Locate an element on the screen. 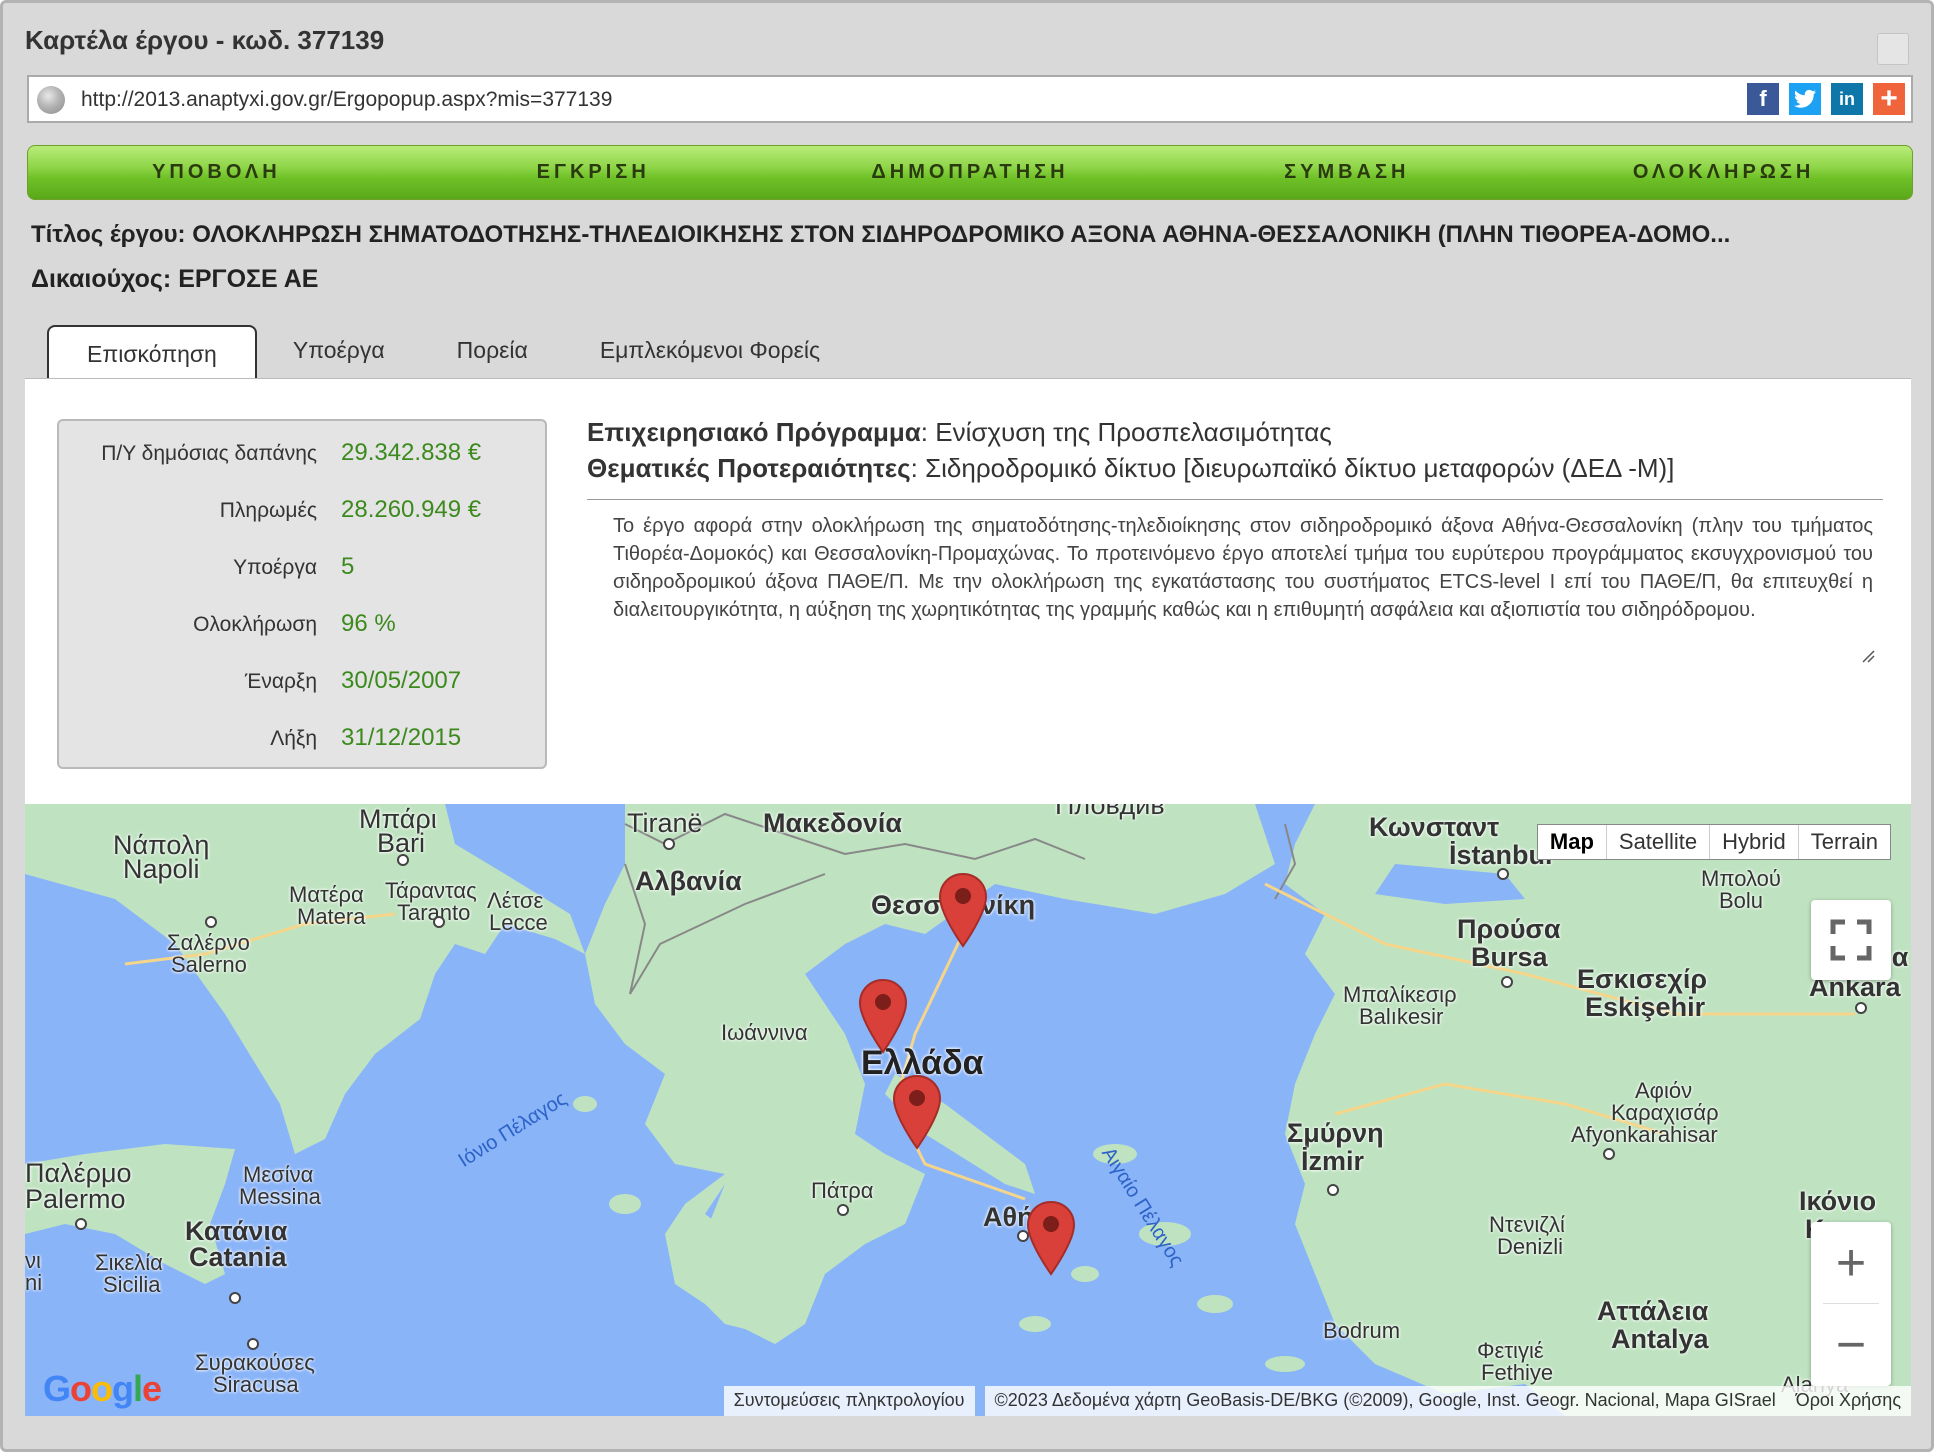 The height and width of the screenshot is (1452, 1934). map-marker-lamia is located at coordinates (917, 1112).